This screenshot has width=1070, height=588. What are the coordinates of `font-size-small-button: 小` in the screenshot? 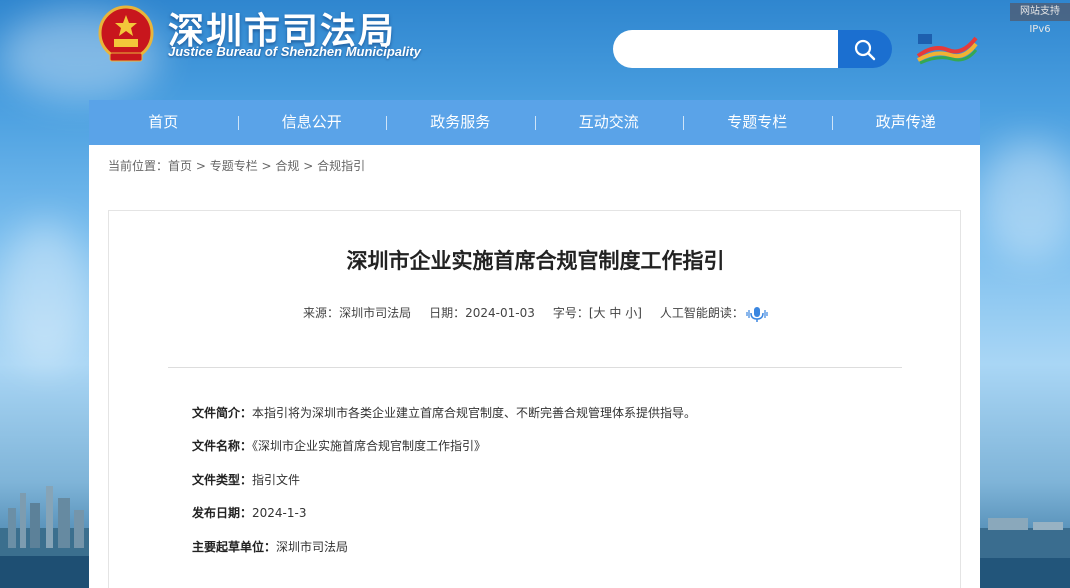 It's located at (631, 313).